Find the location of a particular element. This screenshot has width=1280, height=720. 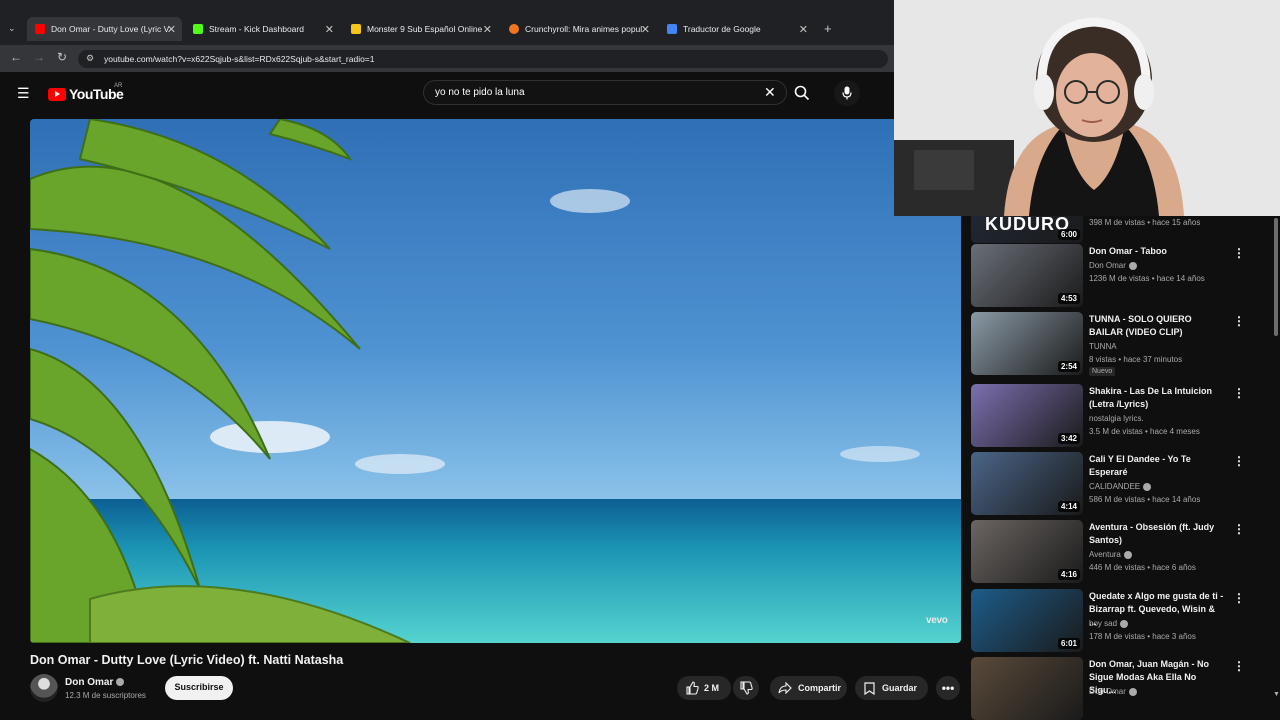

video-channel: nostalgia lyrics. is located at coordinates (1116, 418).